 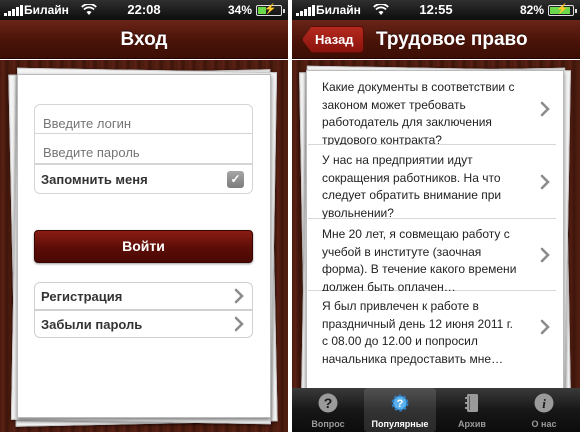 I want to click on login-button: Войти, so click(x=143, y=246).